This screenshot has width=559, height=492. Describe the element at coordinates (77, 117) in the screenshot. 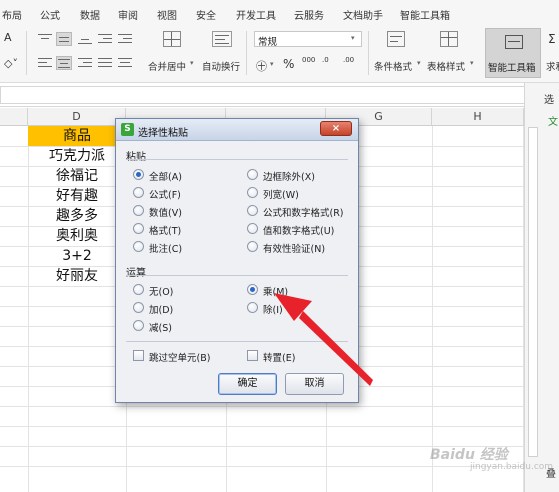

I see `column-header-d: D` at that location.